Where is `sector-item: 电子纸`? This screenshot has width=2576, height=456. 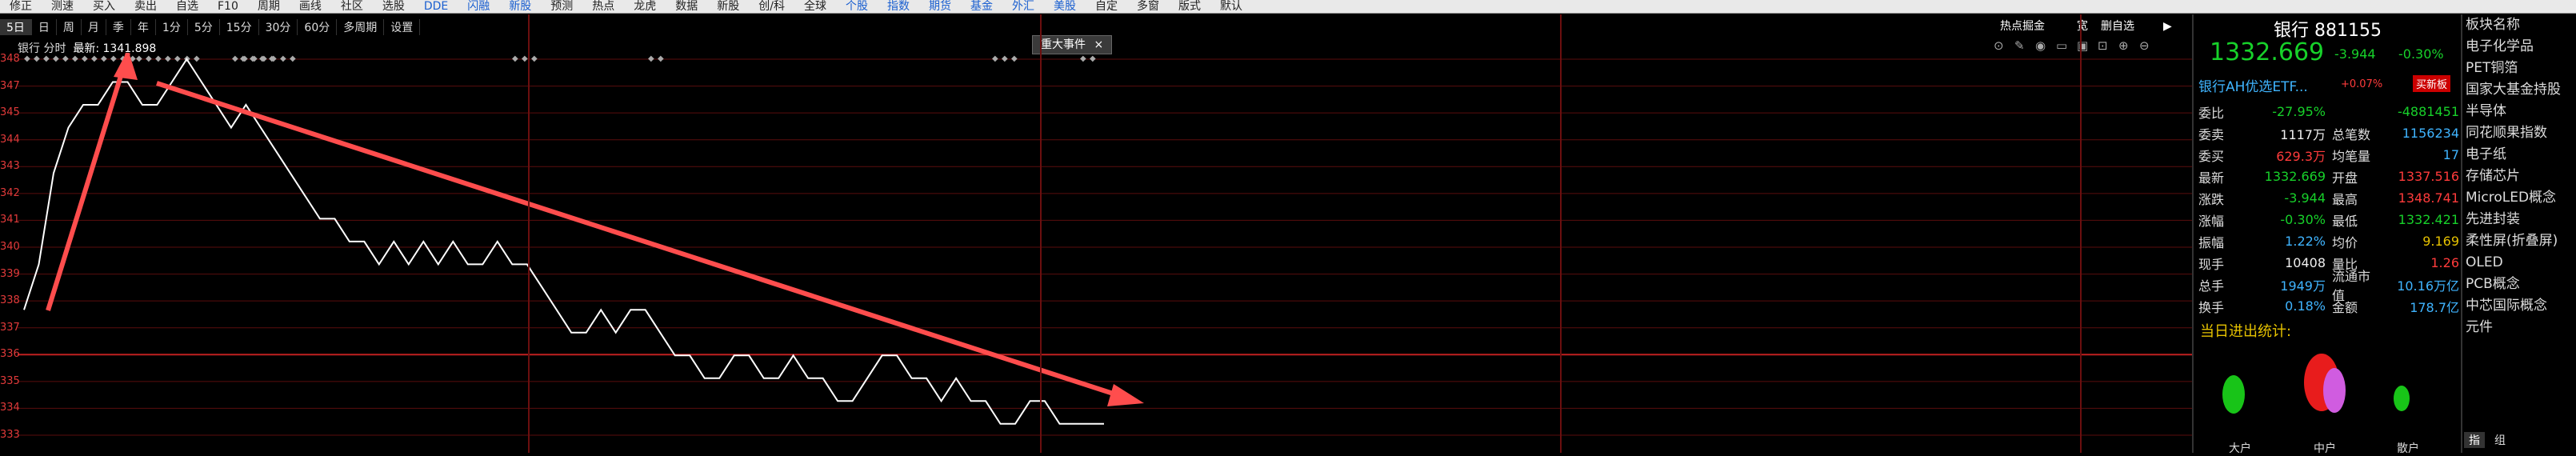 sector-item: 电子纸 is located at coordinates (2519, 155).